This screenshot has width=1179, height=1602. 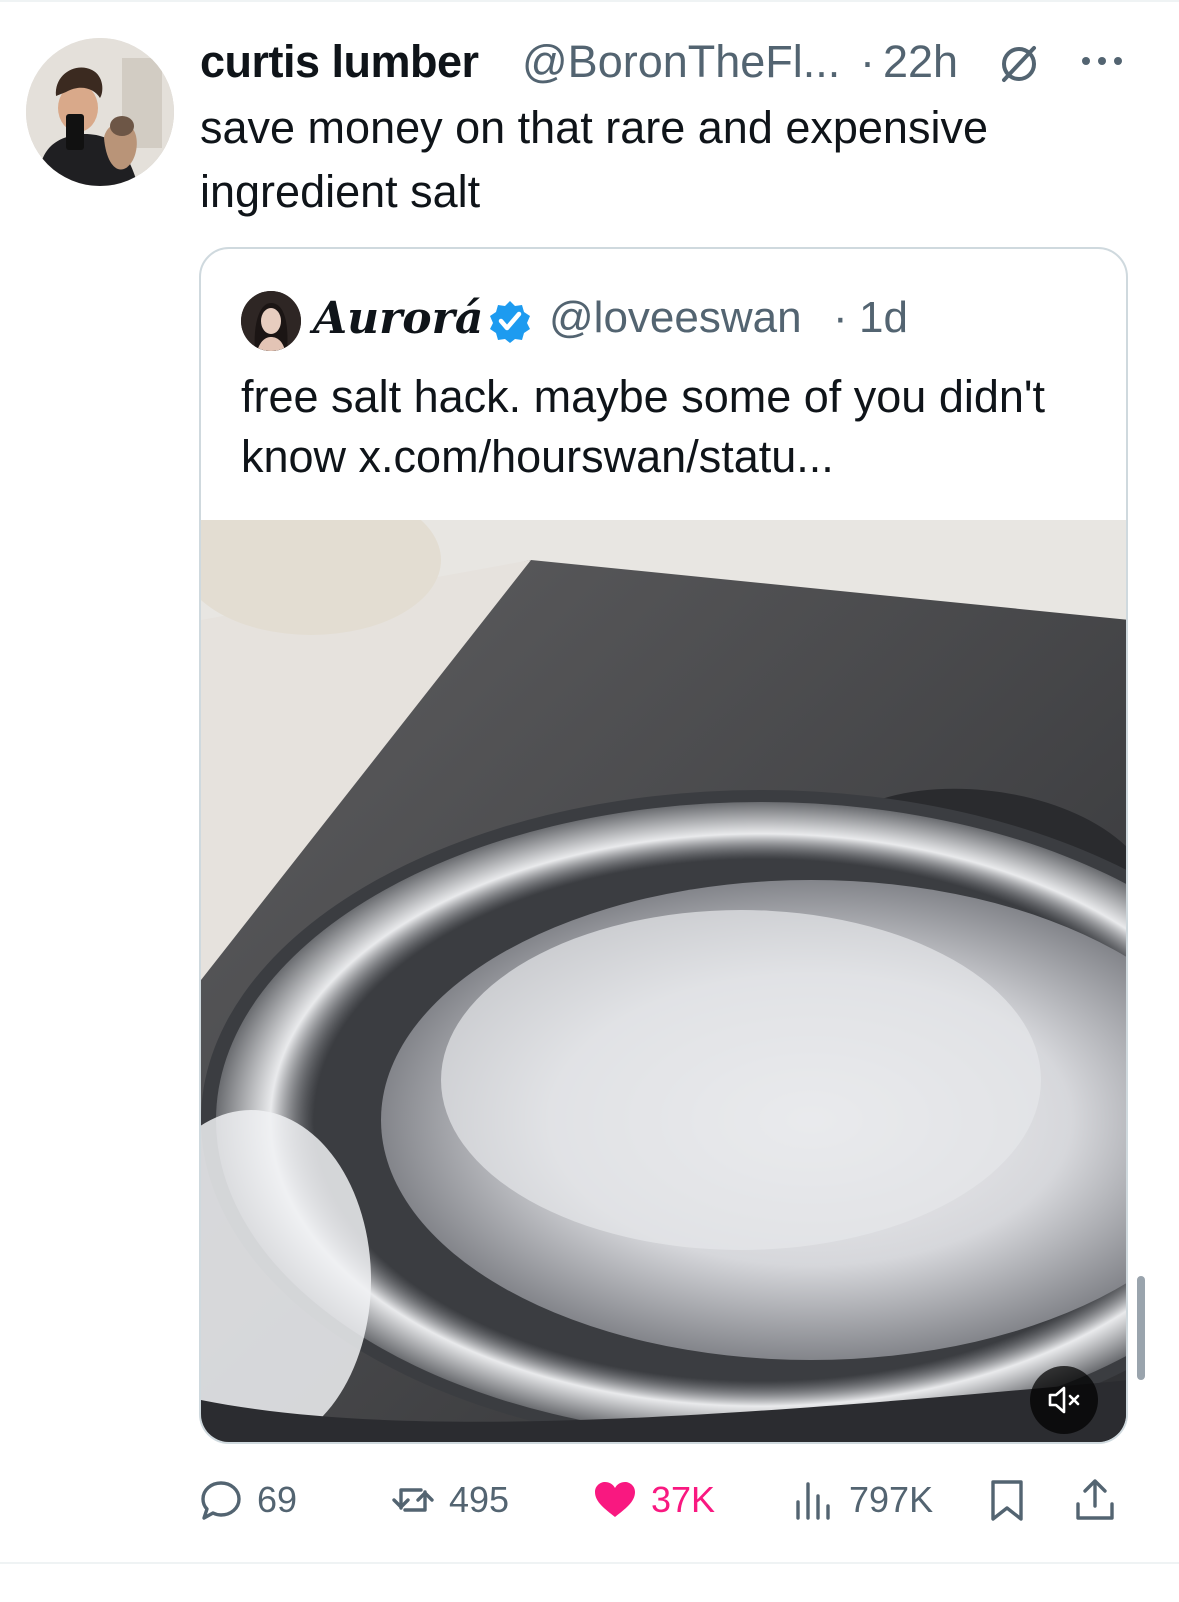 What do you see at coordinates (683, 1499) in the screenshot?
I see `like-count: 37K` at bounding box center [683, 1499].